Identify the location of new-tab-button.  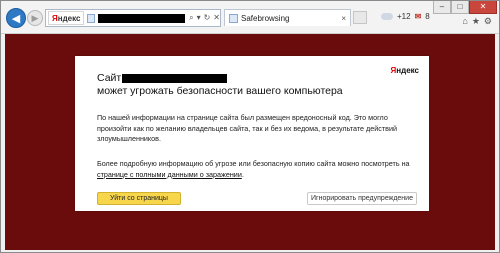
(360, 17).